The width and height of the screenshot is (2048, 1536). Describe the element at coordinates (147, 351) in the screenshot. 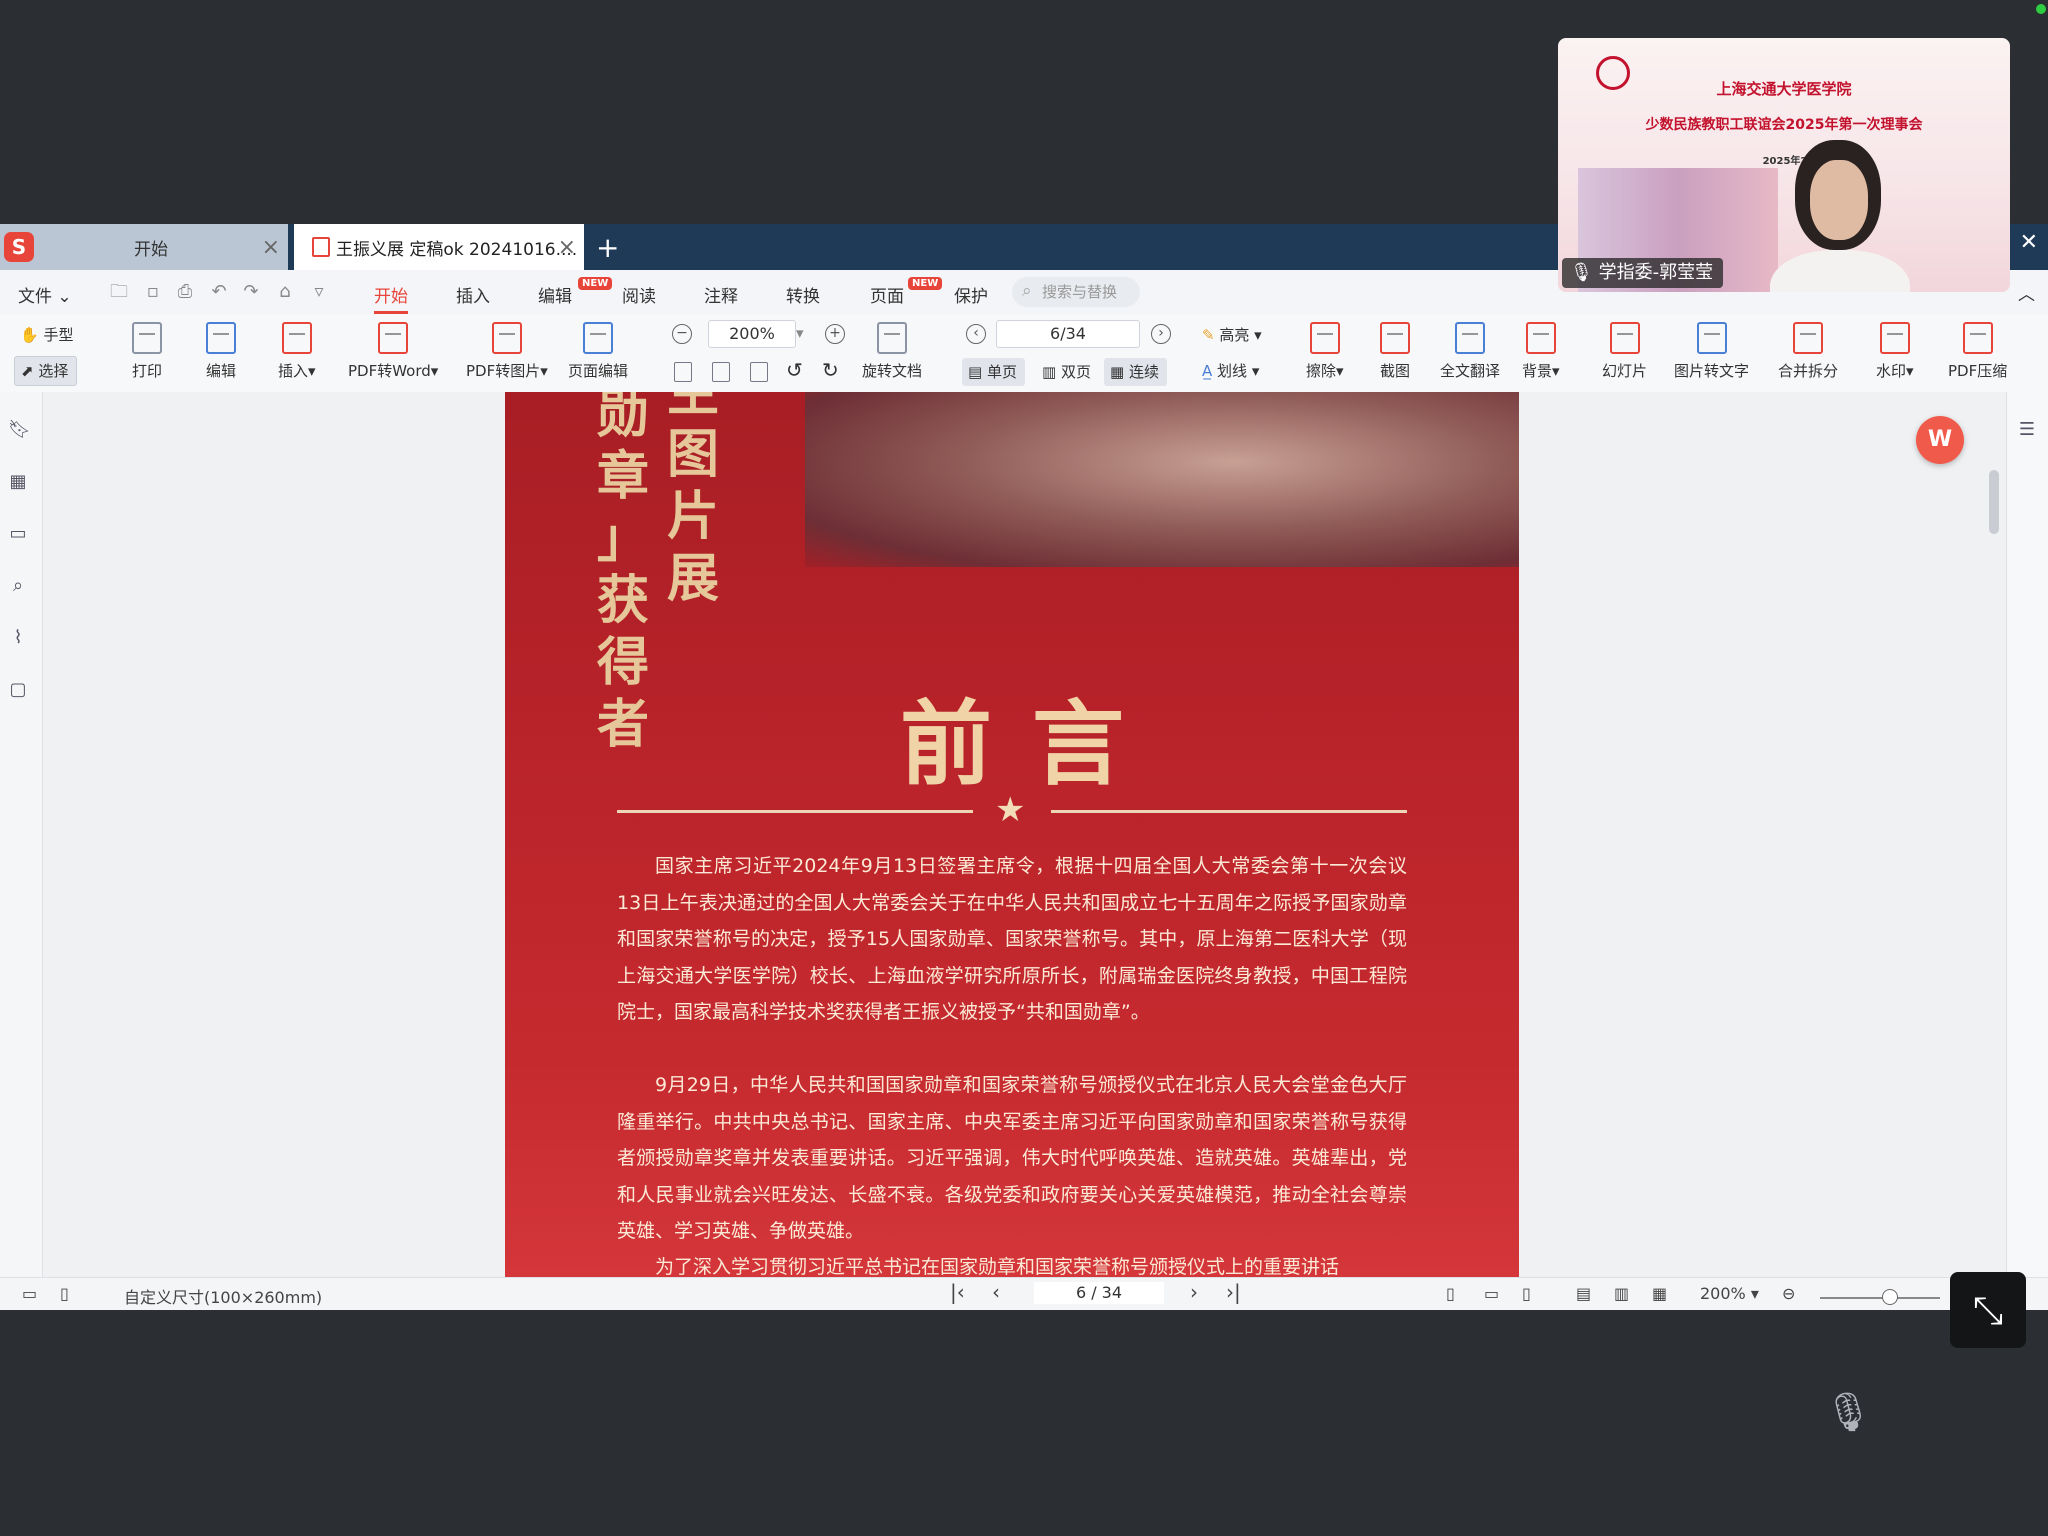

I see `print-button: 打印` at that location.